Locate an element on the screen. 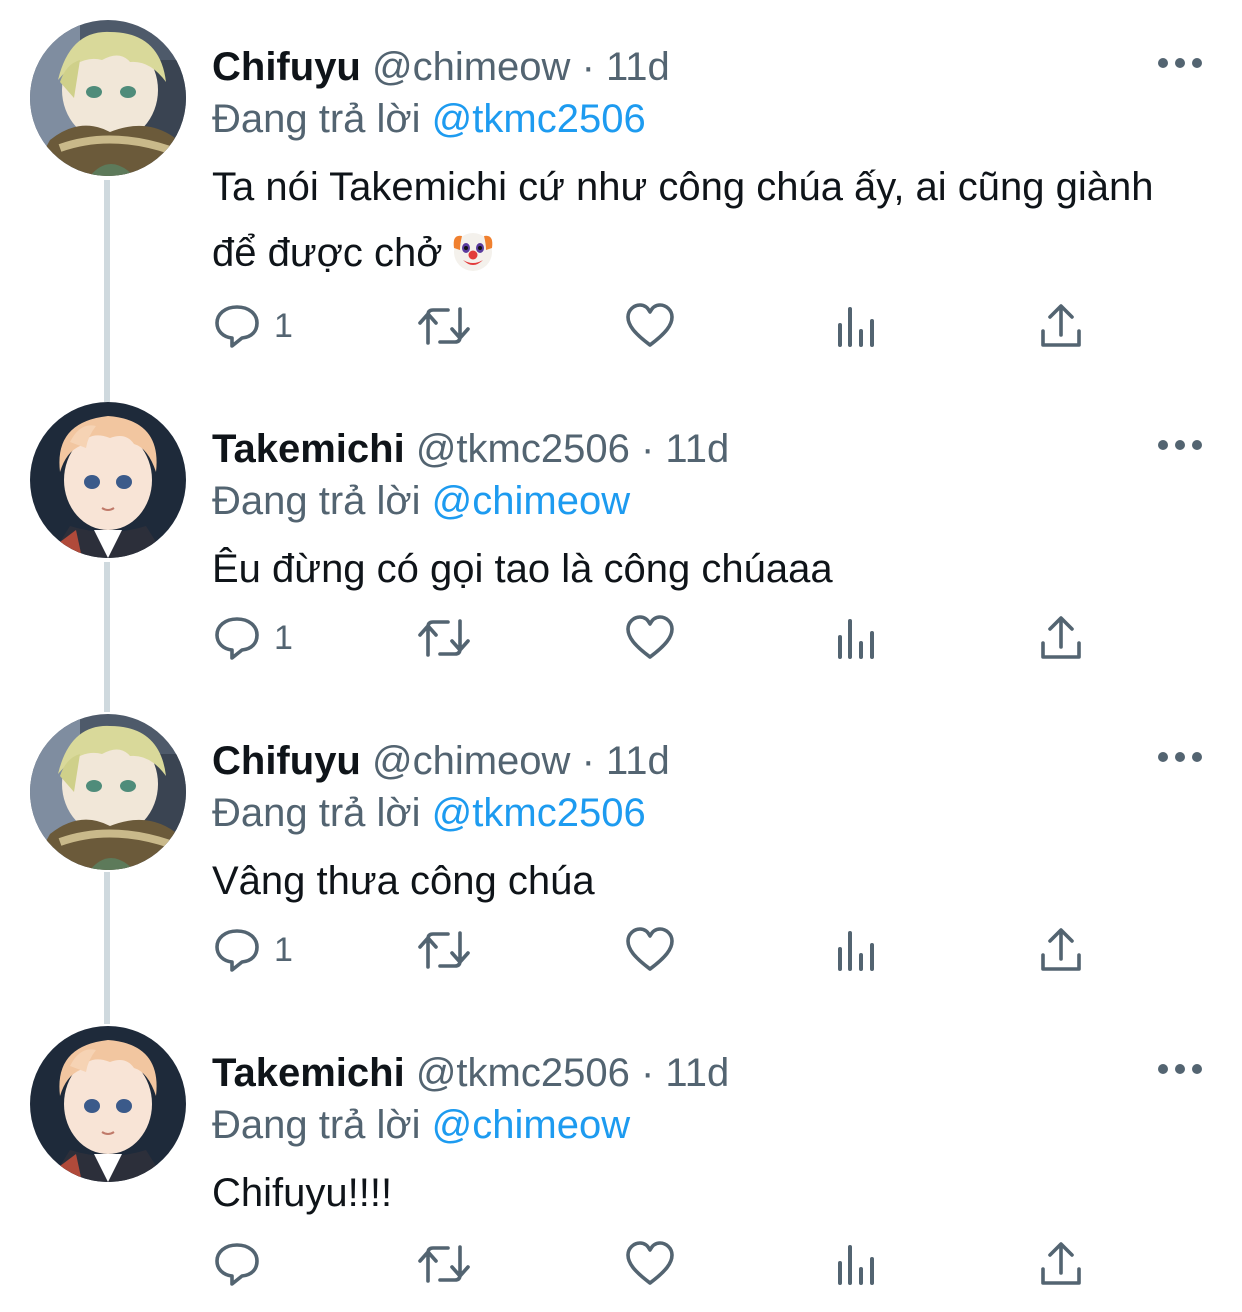 The image size is (1242, 1312). tweet-actions is located at coordinates (652, 1264).